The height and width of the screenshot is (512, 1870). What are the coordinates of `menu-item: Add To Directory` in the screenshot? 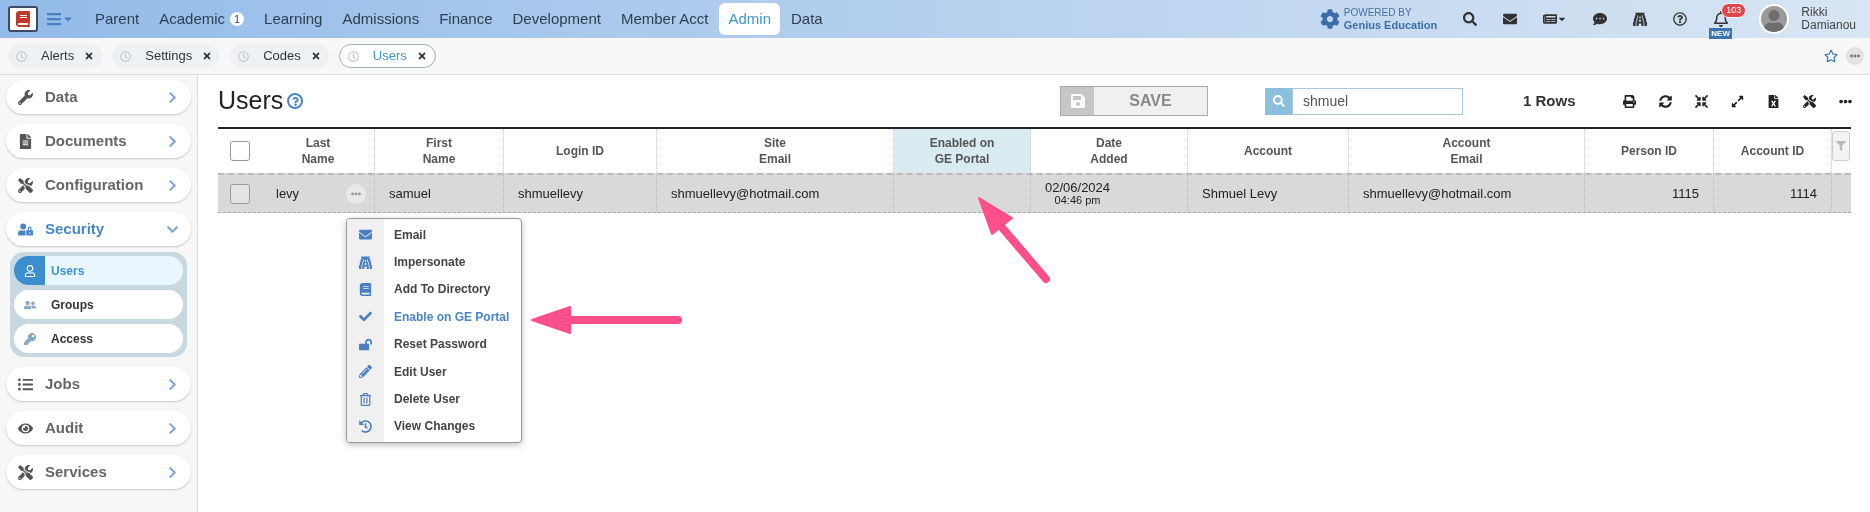 It's located at (452, 289).